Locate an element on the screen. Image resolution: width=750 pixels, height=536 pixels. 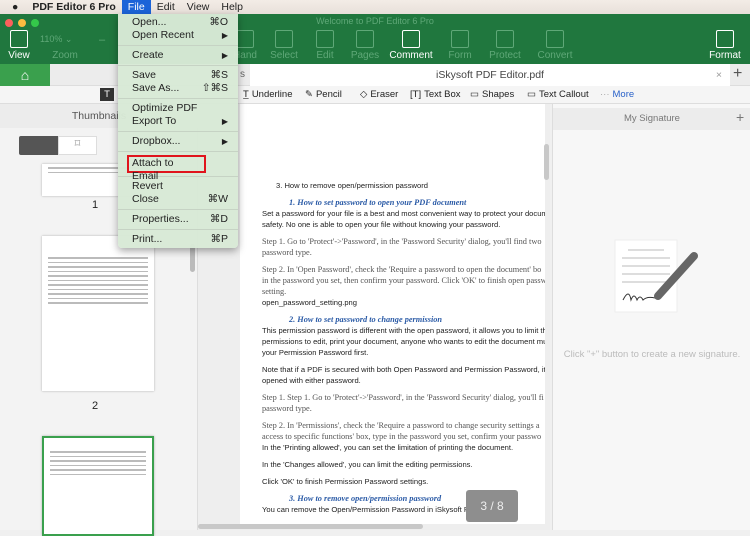
menu-item-dropbox: Dropbox... ▶ is located at coordinates (178, 141).